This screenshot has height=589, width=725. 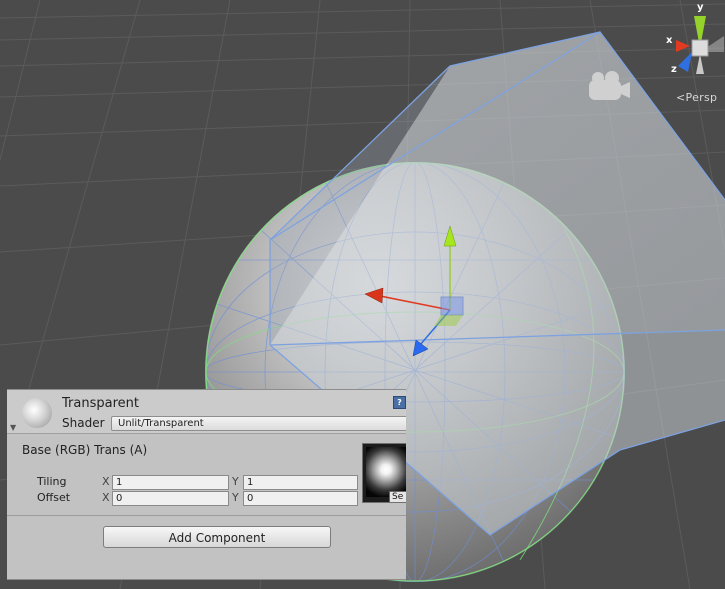 I want to click on texture-slot: Se, so click(x=384, y=473).